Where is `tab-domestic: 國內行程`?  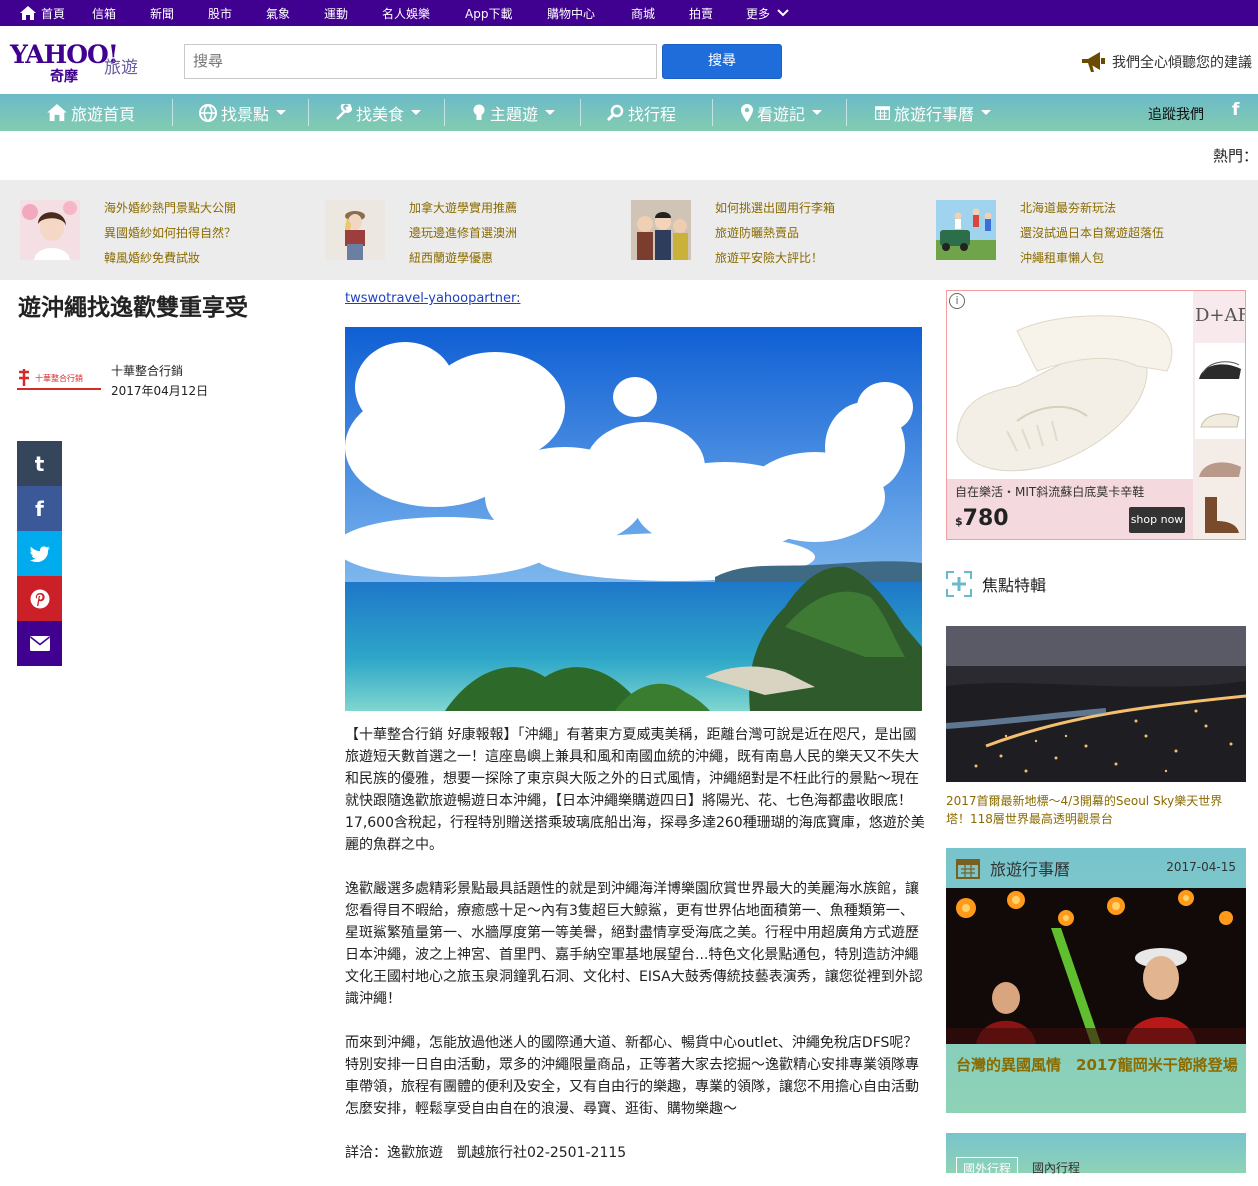
tab-domestic: 國內行程 is located at coordinates (1056, 1167).